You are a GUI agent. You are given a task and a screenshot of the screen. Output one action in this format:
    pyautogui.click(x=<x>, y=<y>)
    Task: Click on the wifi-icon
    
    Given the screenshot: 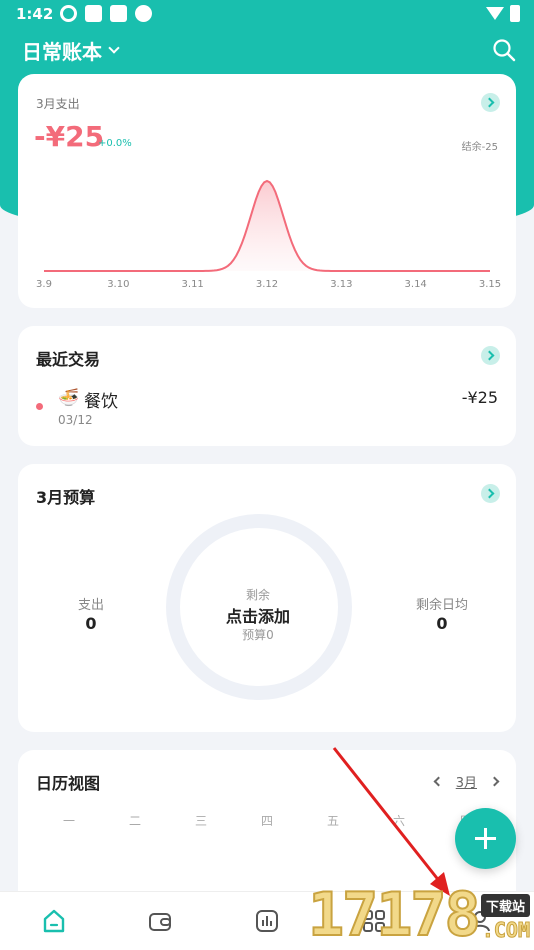 What is the action you would take?
    pyautogui.click(x=495, y=13)
    